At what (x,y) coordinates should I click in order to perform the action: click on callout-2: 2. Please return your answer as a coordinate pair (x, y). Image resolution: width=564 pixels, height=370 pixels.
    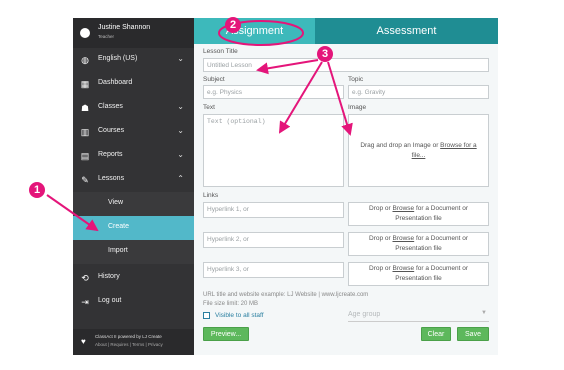
    Looking at the image, I should click on (233, 25).